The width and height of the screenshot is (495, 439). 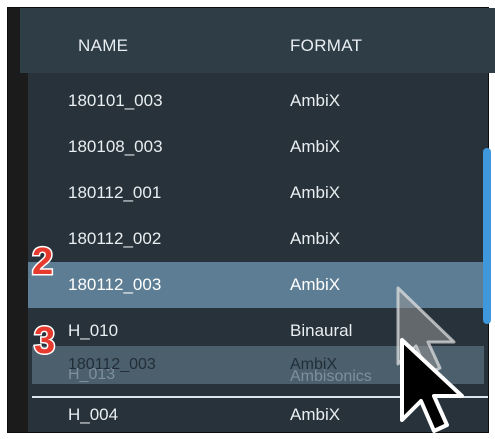 I want to click on step-3-badge: 3, so click(x=44, y=341).